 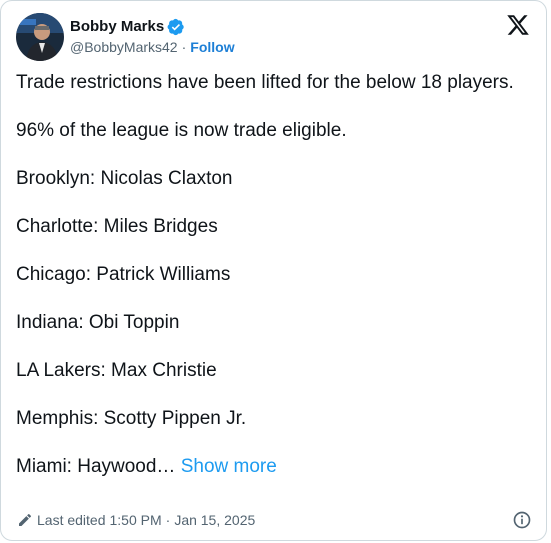 What do you see at coordinates (176, 27) in the screenshot?
I see `verified-badge-icon` at bounding box center [176, 27].